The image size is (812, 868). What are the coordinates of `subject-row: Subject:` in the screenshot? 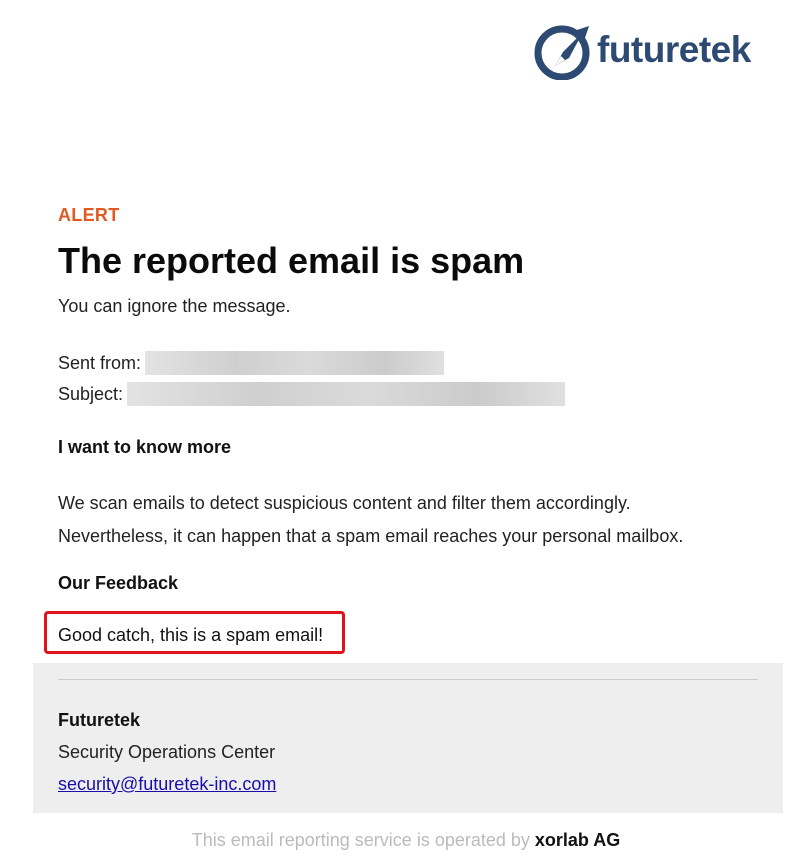 It's located at (312, 394).